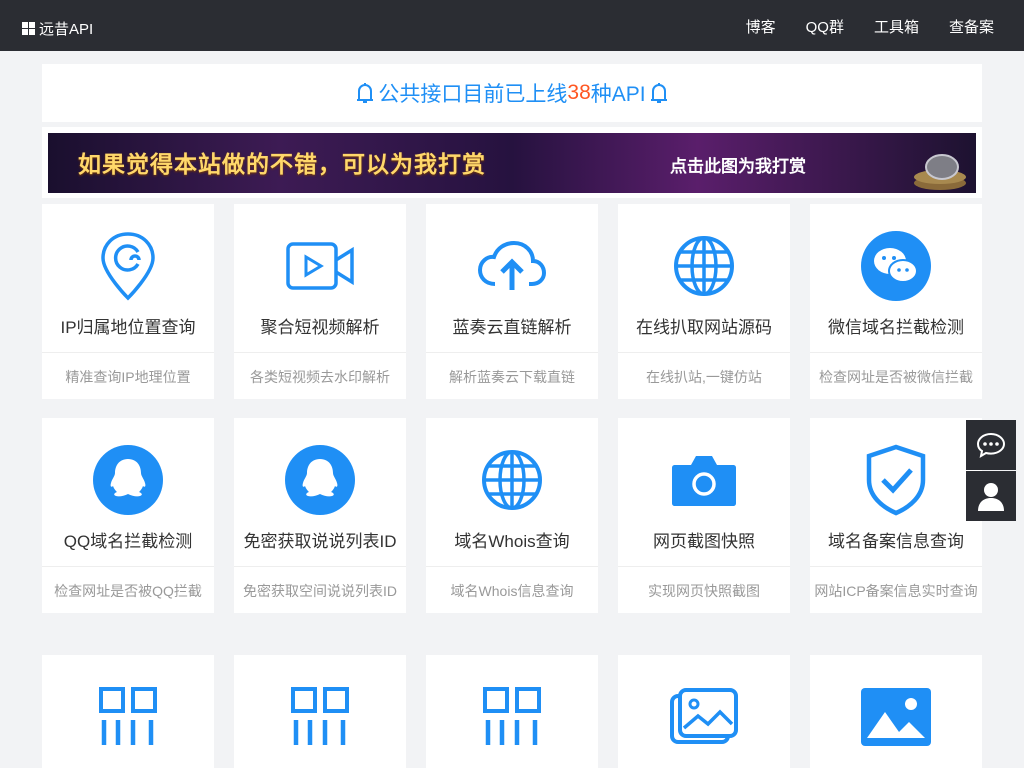 The image size is (1024, 768). I want to click on api-card: 域名备案信息查询网站ICP备案信息实时查询, so click(896, 515).